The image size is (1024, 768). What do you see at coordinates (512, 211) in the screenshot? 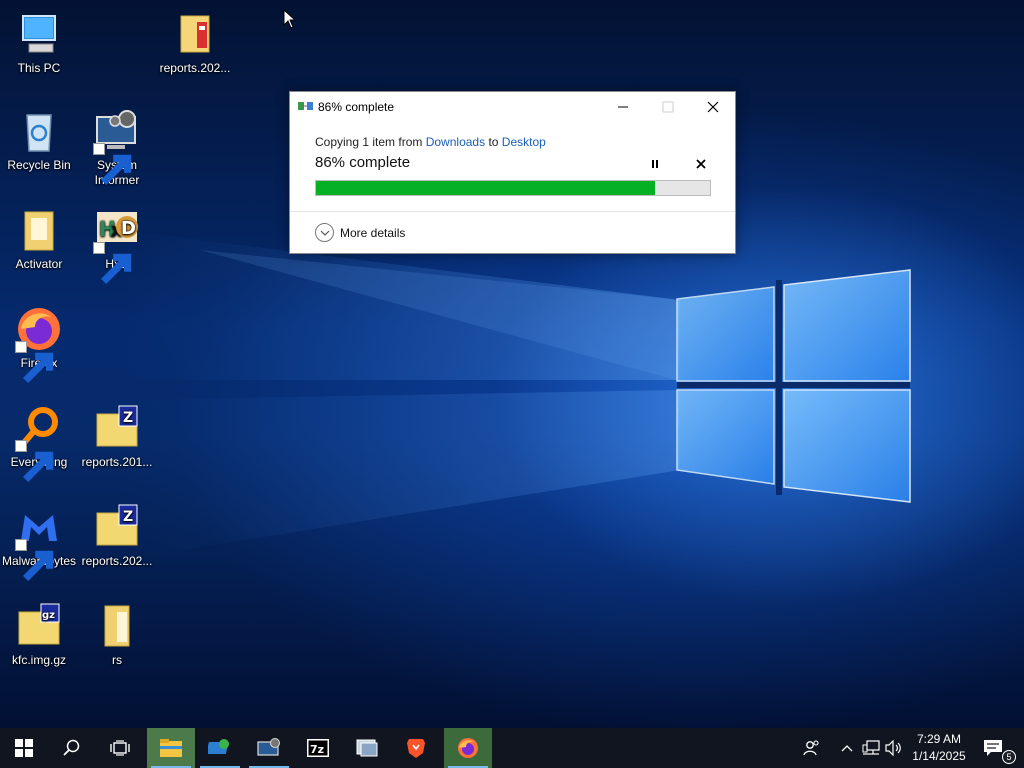
I see `divider` at bounding box center [512, 211].